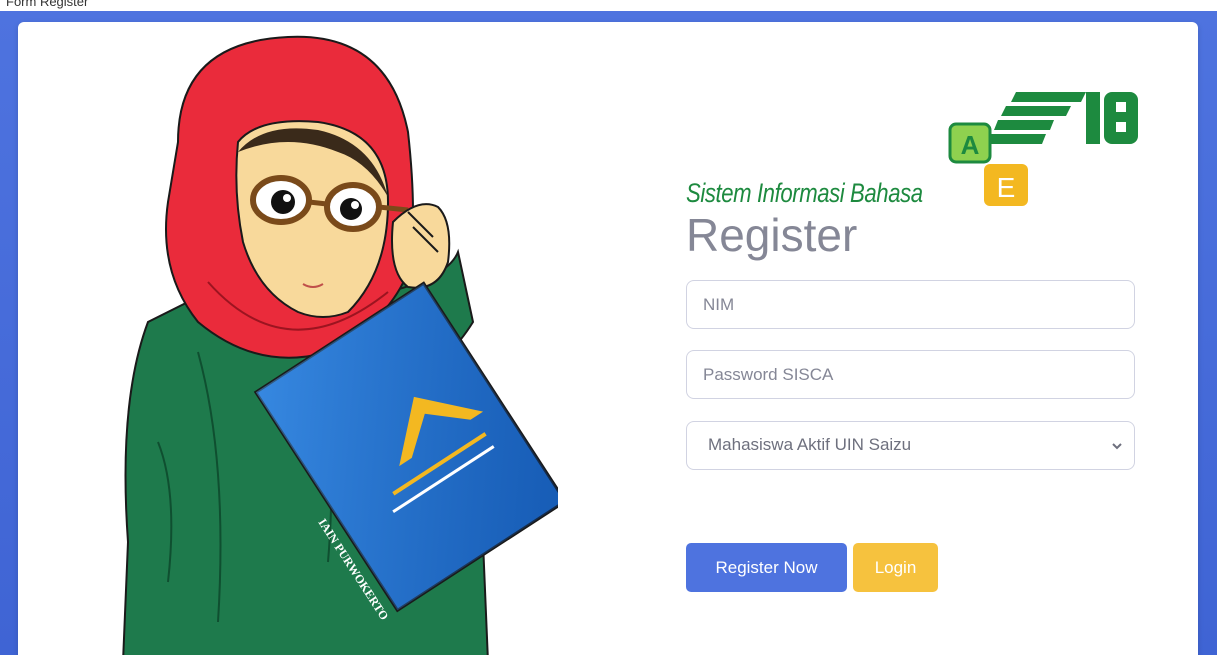  Describe the element at coordinates (766, 567) in the screenshot. I see `register-now-button: Register Now` at that location.